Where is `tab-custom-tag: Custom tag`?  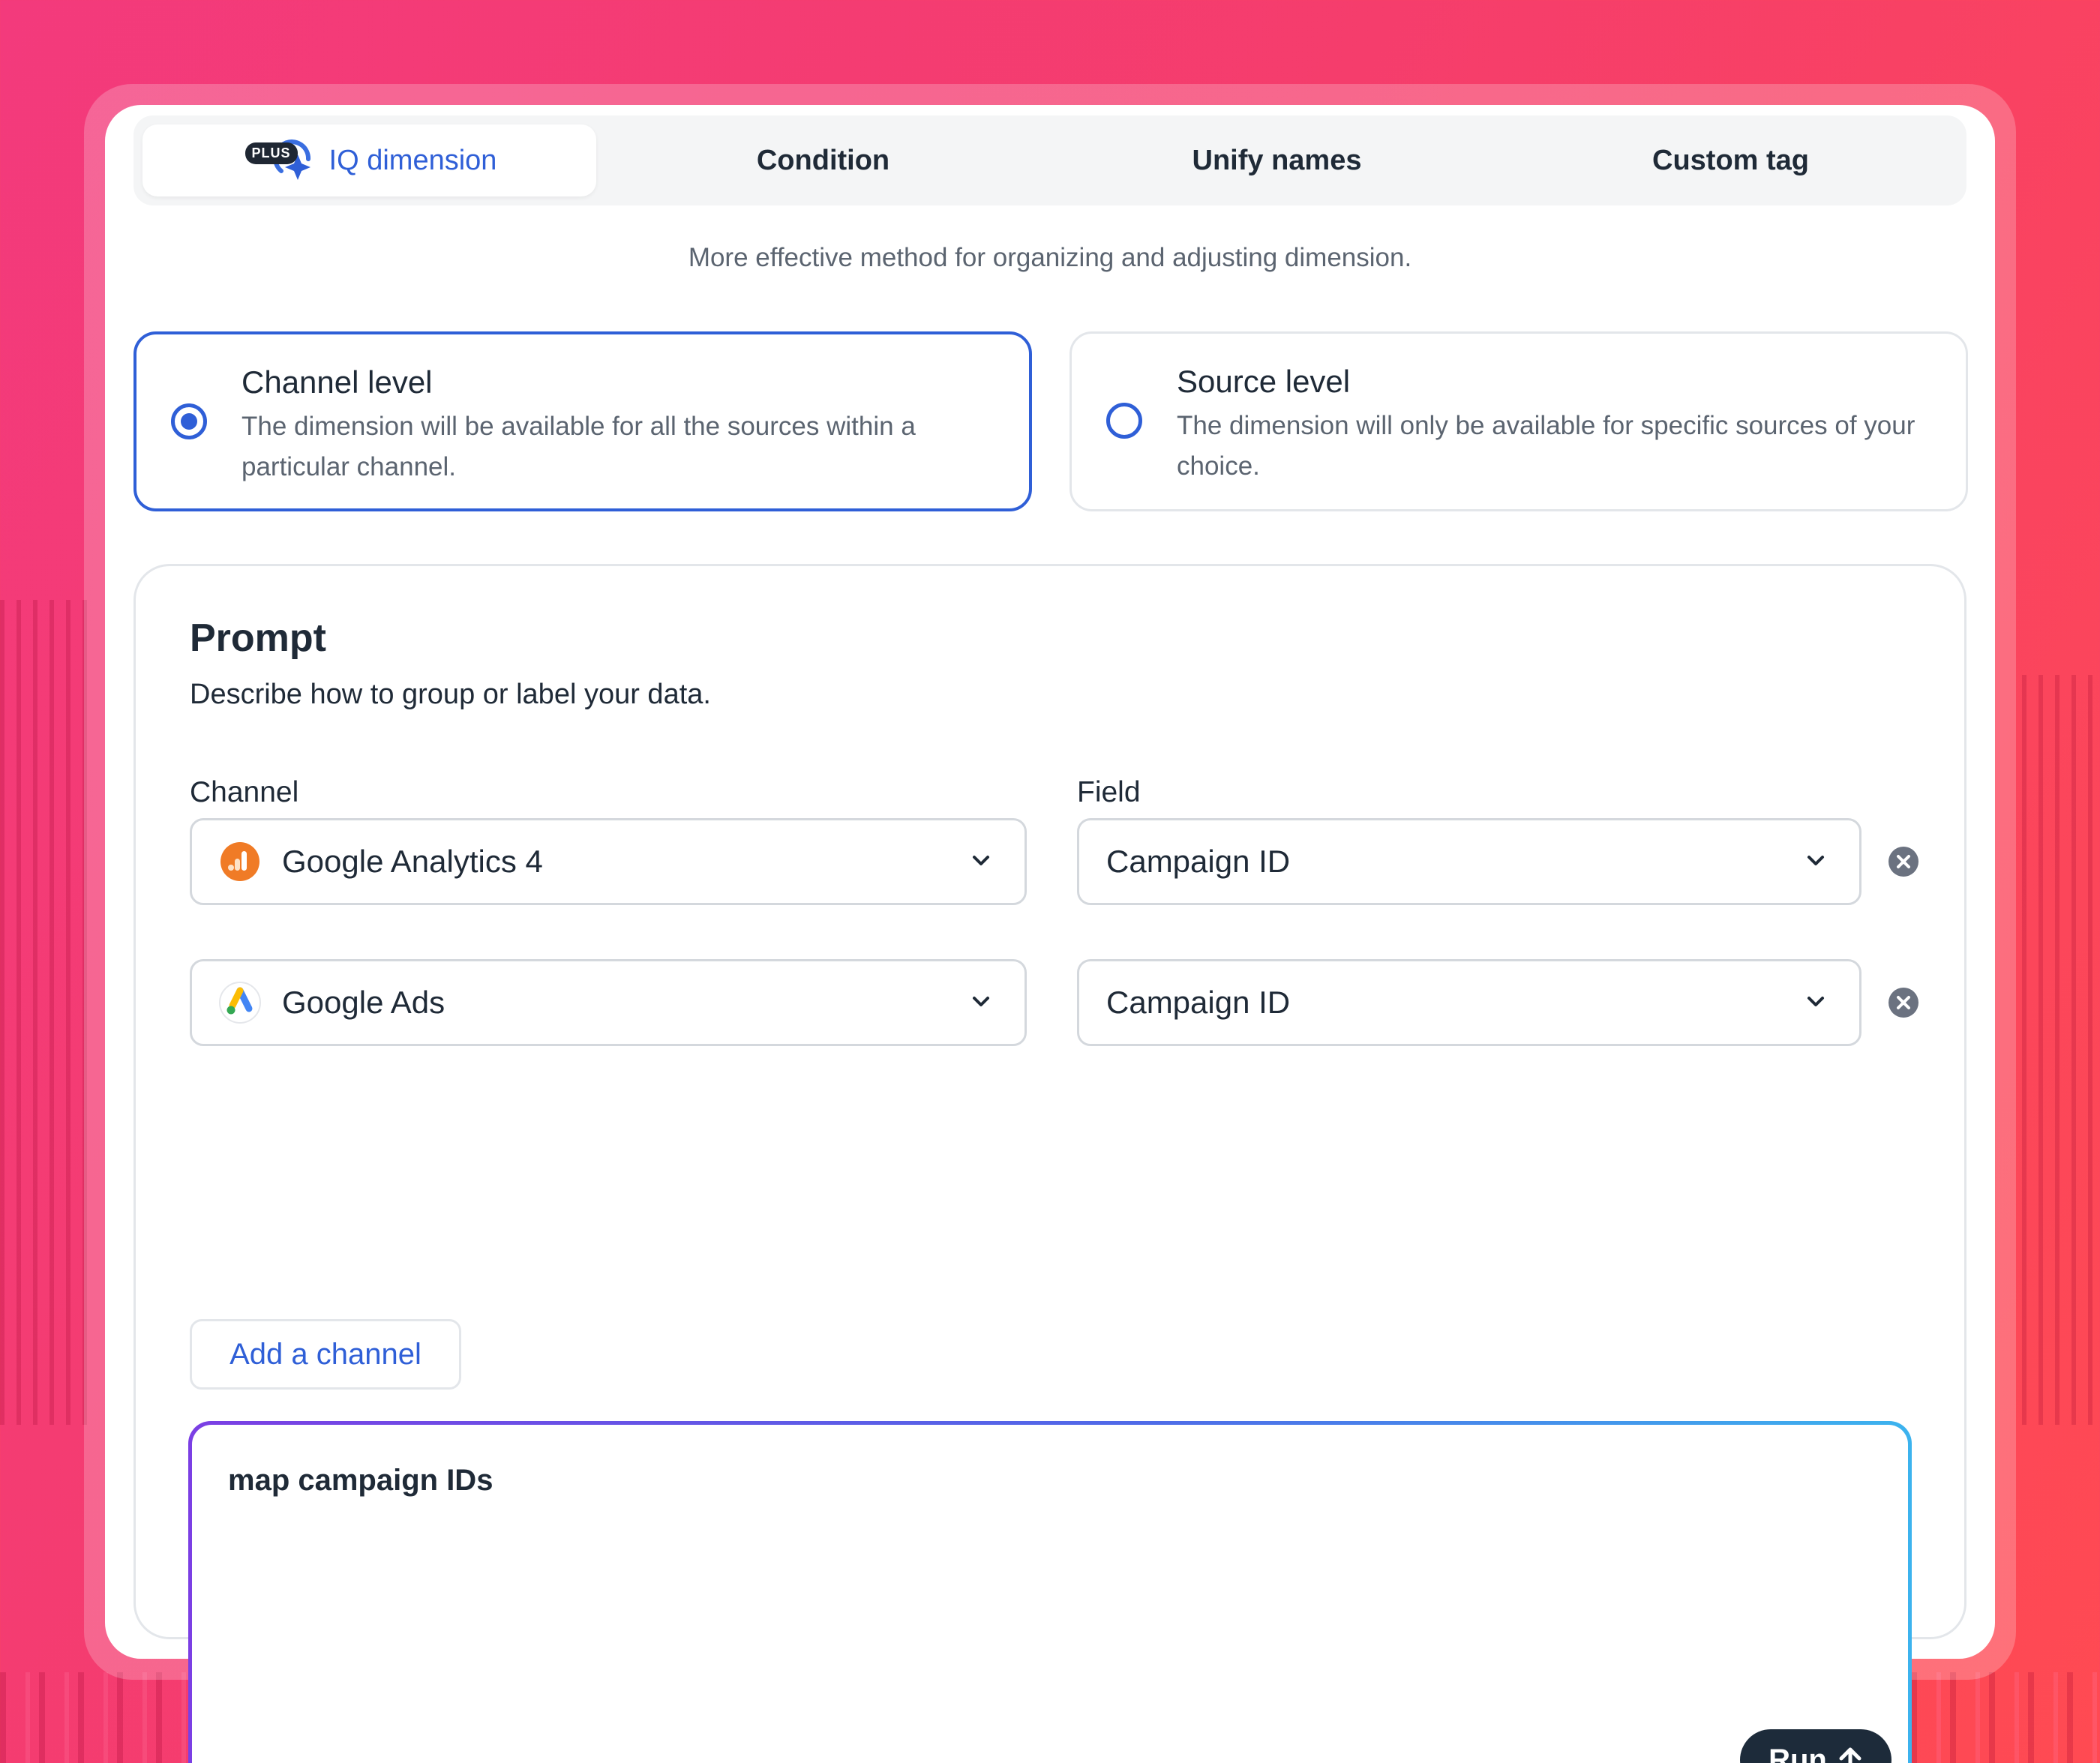
tab-custom-tag: Custom tag is located at coordinates (1731, 160).